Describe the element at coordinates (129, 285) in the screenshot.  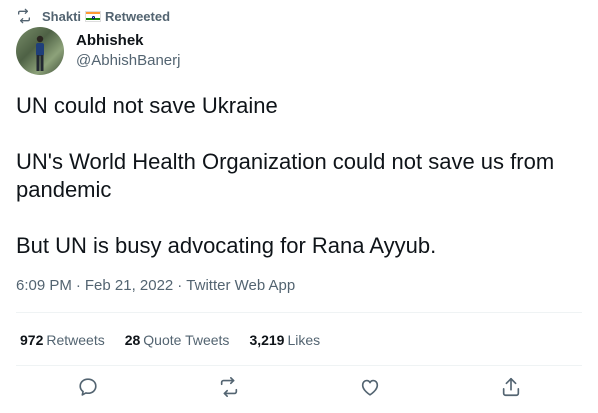
I see `tweet-date: Feb 21, 2022` at that location.